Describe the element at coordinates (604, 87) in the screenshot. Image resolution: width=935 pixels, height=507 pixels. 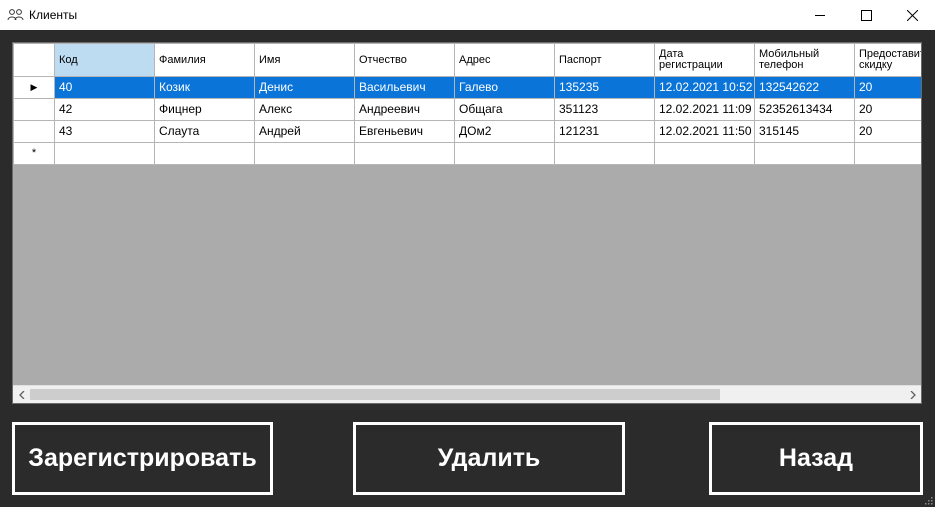
I see `cell-passport: 135235` at that location.